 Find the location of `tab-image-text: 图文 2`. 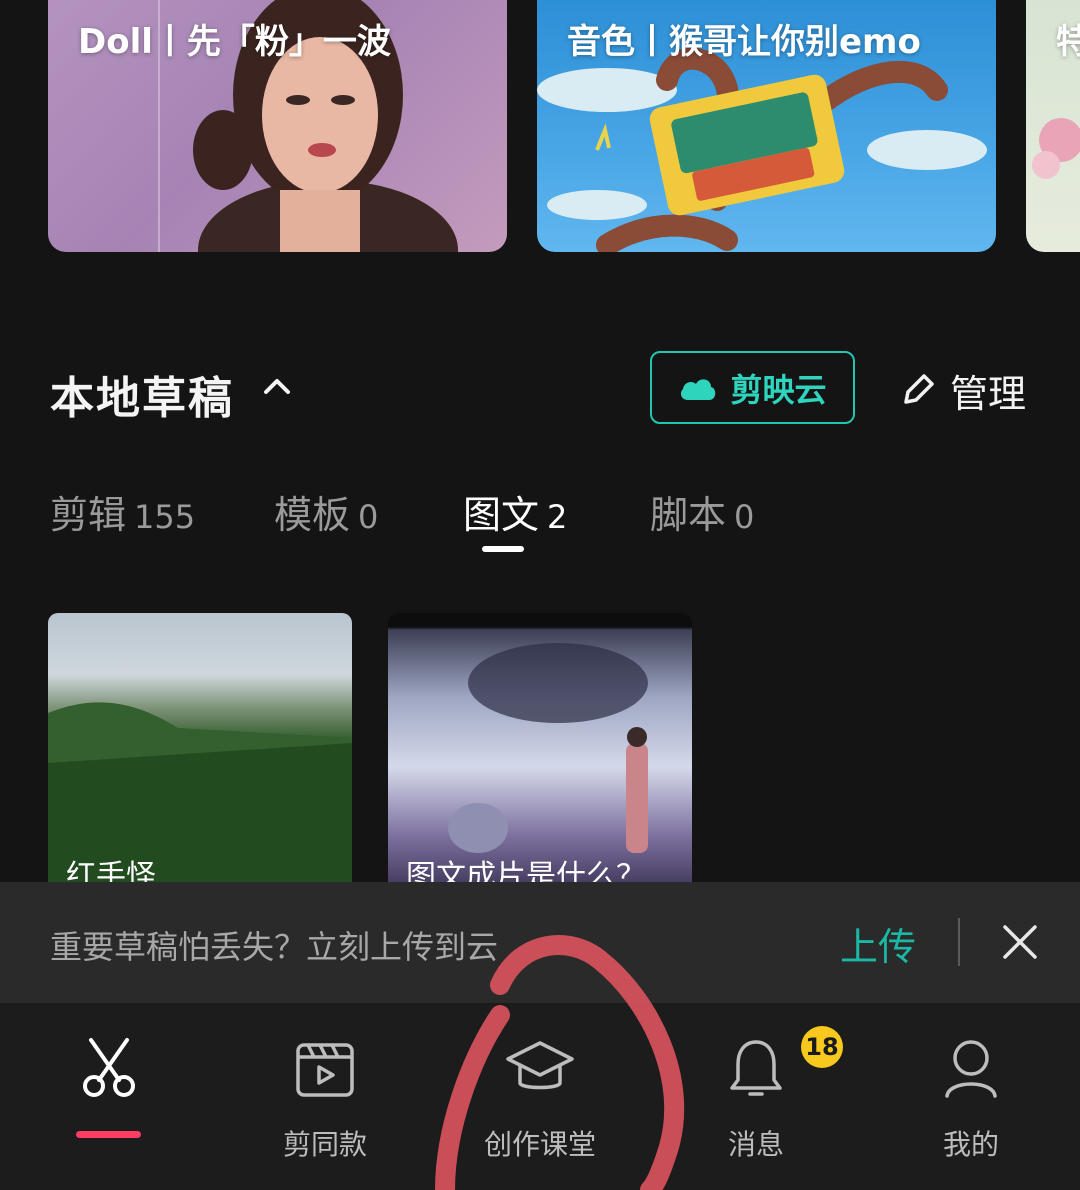

tab-image-text: 图文 2 is located at coordinates (515, 511).